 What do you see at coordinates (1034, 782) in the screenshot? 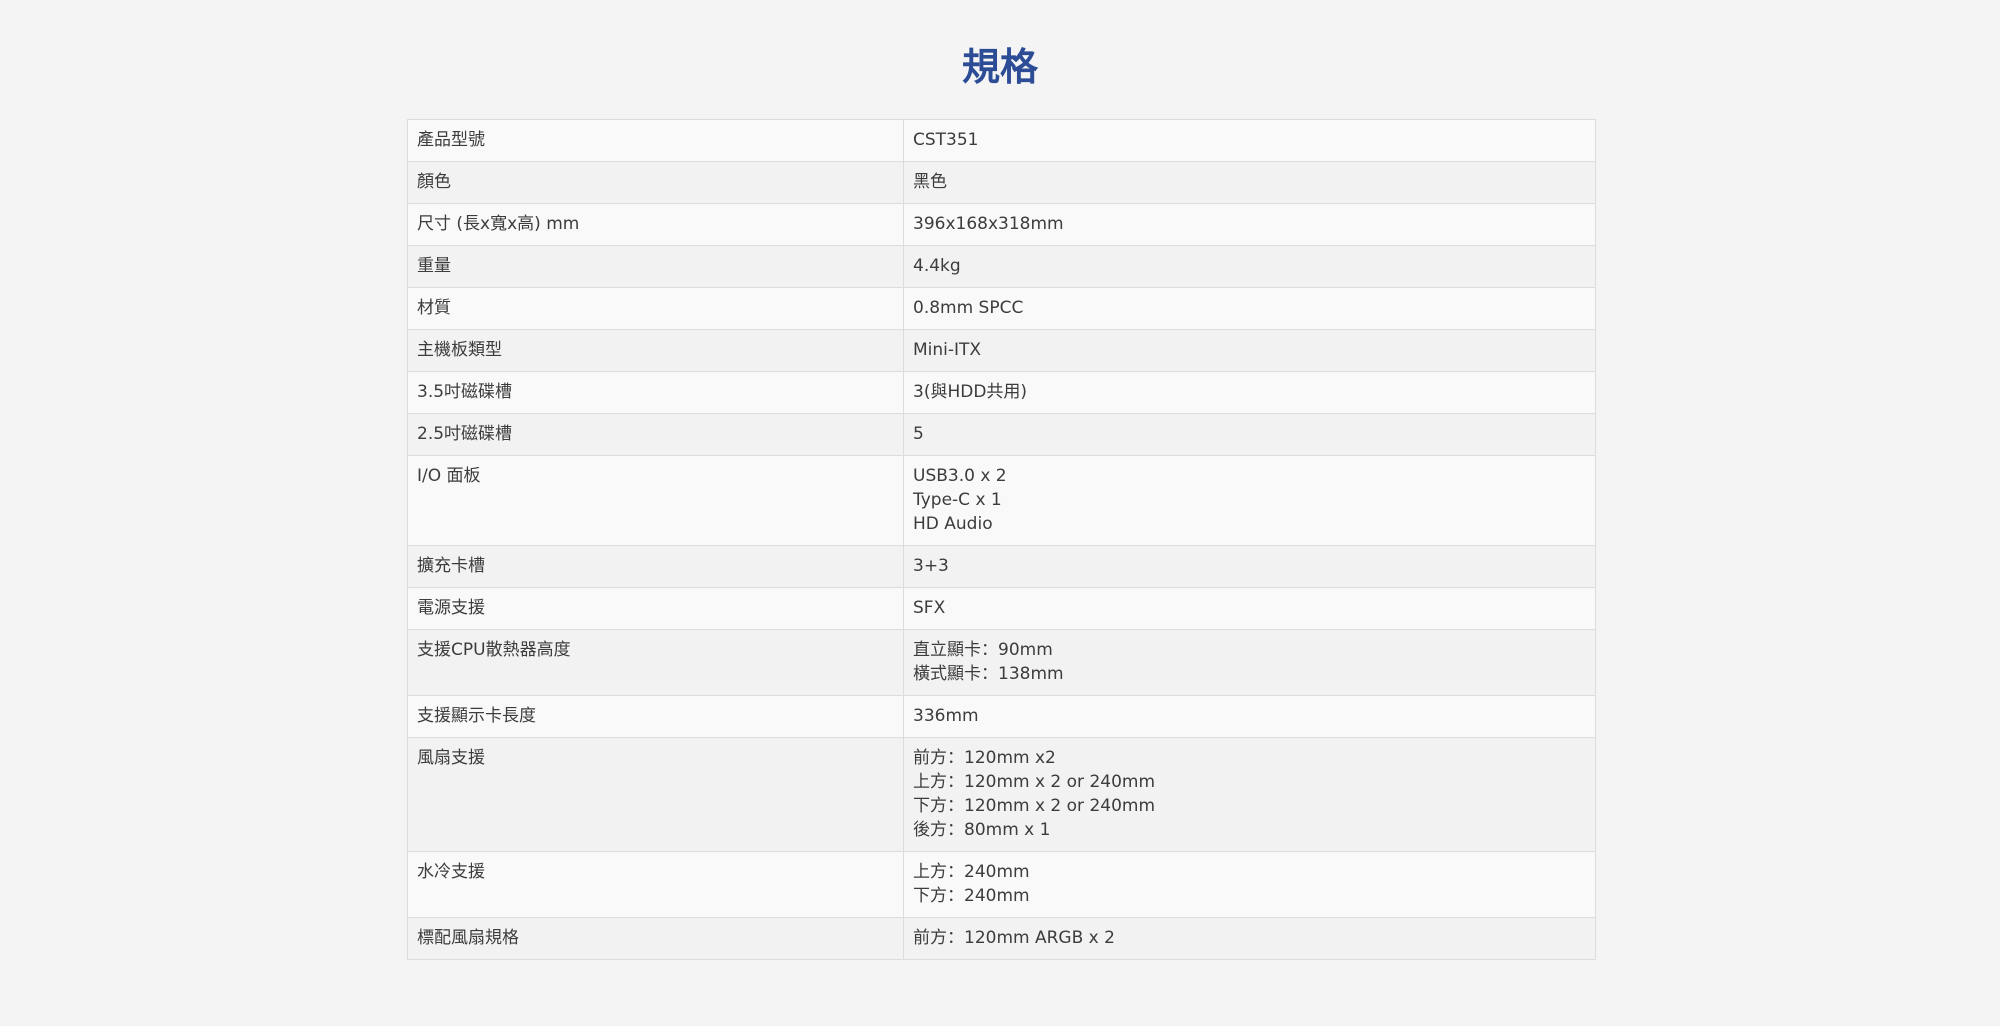
I see `spec-value-line: 上方：120mm x 2 or 240mm` at bounding box center [1034, 782].